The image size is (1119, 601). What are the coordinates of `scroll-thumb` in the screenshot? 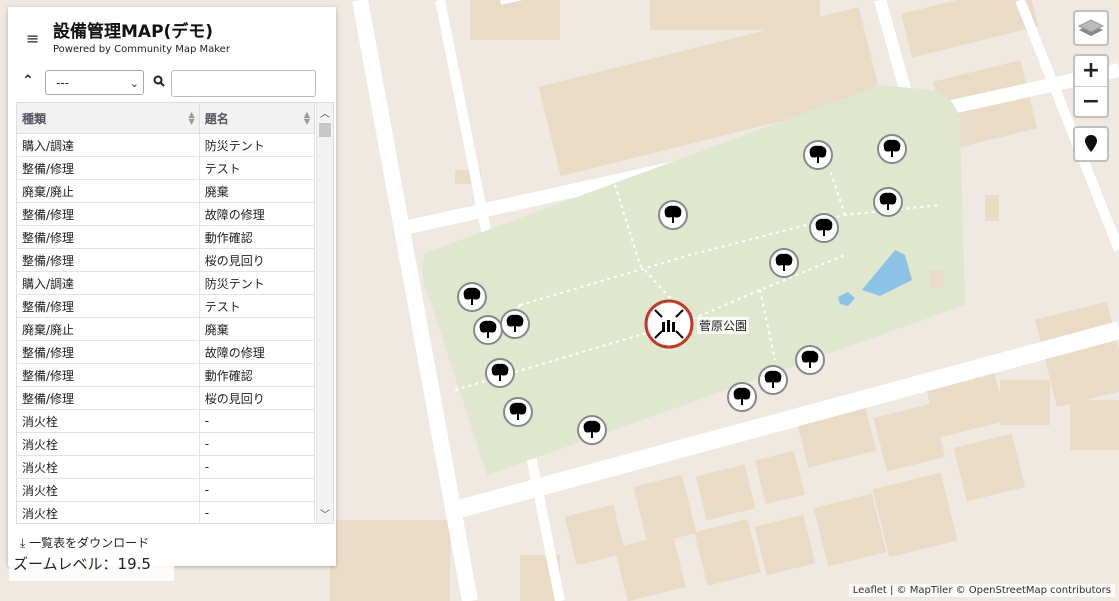 It's located at (325, 130).